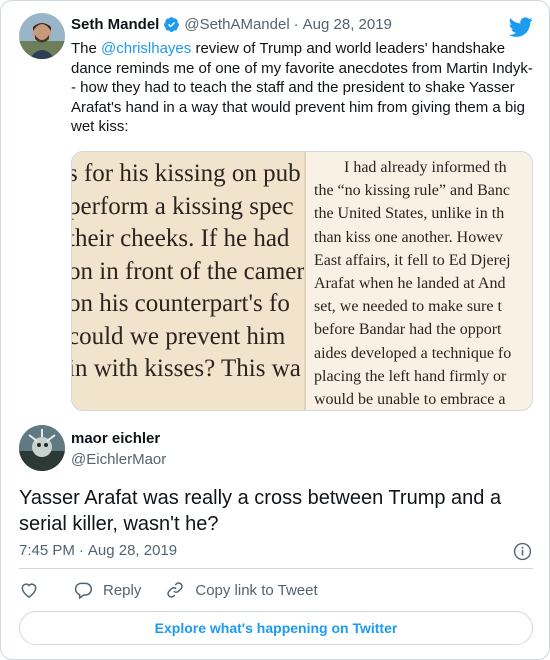 This screenshot has height=660, width=550. Describe the element at coordinates (347, 24) in the screenshot. I see `quoted-tweet-date: Aug 28, 2019` at that location.